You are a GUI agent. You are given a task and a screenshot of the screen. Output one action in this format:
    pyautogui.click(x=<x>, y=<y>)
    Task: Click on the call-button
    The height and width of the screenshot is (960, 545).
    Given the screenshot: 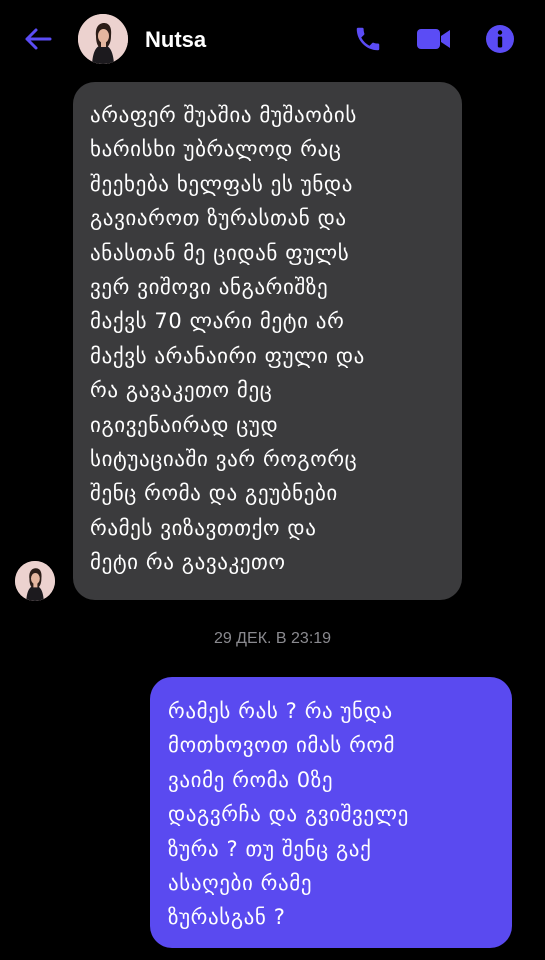 What is the action you would take?
    pyautogui.click(x=368, y=39)
    